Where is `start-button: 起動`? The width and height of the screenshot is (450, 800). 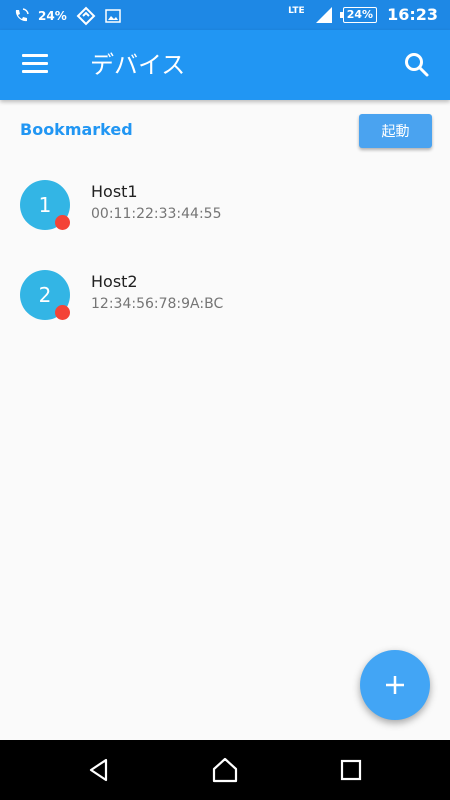
start-button: 起動 is located at coordinates (395, 131).